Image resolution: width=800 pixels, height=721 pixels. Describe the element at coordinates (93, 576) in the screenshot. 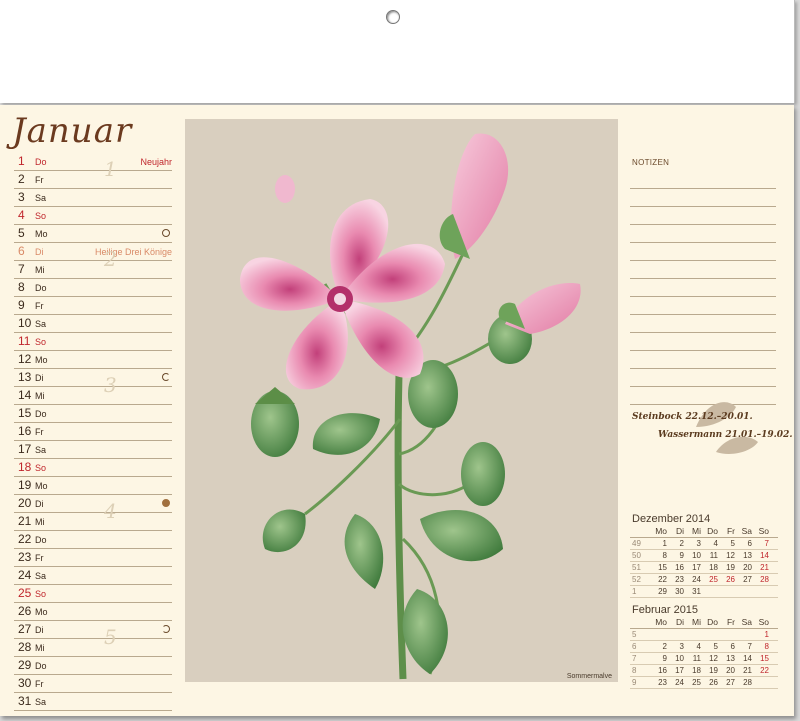

I see `day-row: 24 Sa` at that location.